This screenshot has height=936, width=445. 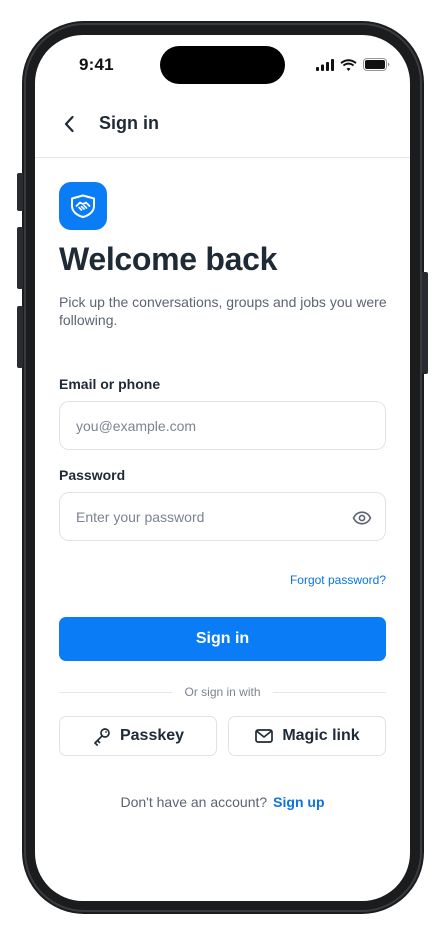 I want to click on signup-row: Don't have an account? Sign up, so click(x=222, y=802).